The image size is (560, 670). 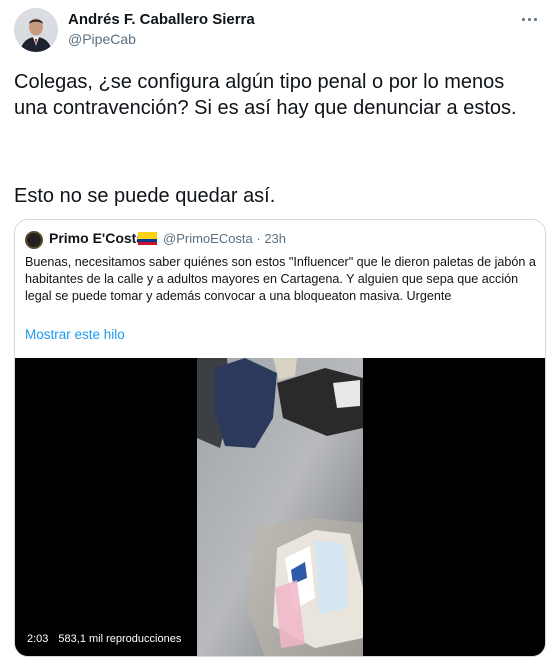 I want to click on more-options-button, so click(x=529, y=19).